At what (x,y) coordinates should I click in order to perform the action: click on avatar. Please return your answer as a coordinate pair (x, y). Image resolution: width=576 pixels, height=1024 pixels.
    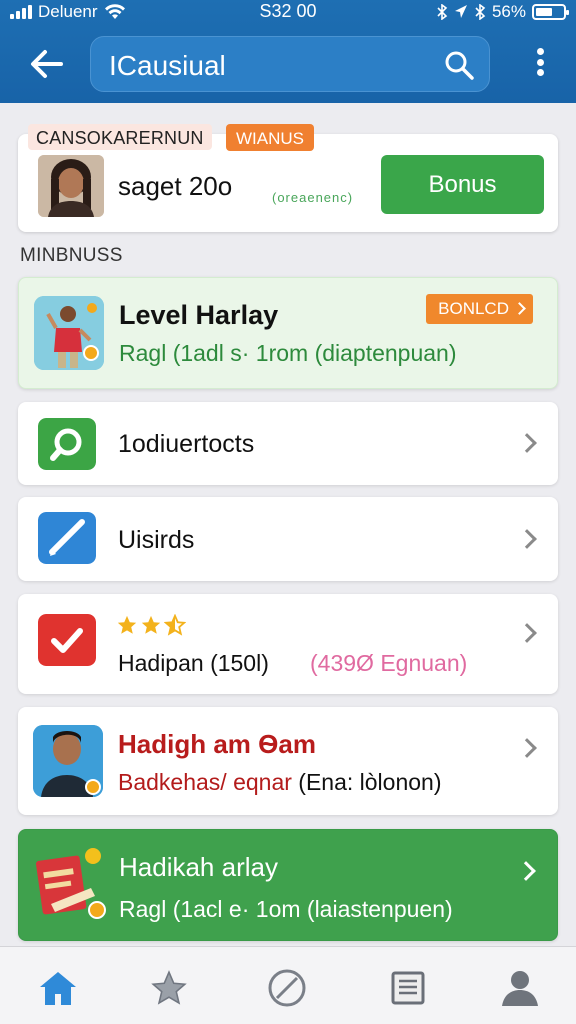
    Looking at the image, I should click on (71, 186).